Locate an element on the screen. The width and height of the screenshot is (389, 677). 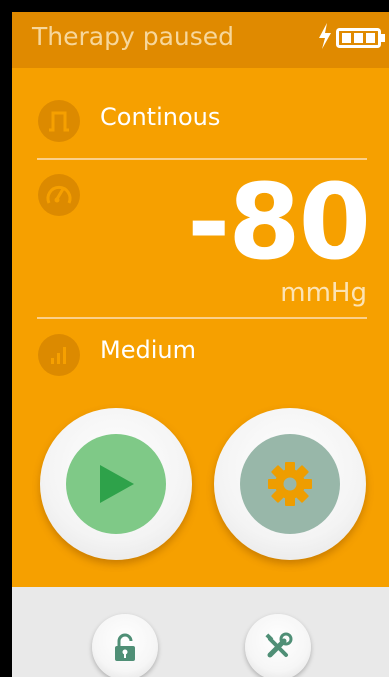
play-button-face is located at coordinates (116, 484).